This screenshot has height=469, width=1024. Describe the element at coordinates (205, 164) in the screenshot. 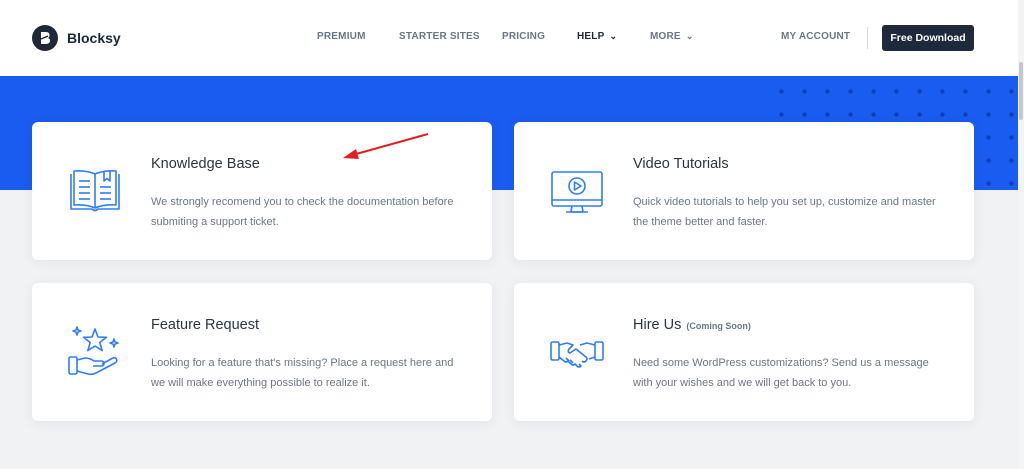

I see `card-title: Knowledge Base` at that location.